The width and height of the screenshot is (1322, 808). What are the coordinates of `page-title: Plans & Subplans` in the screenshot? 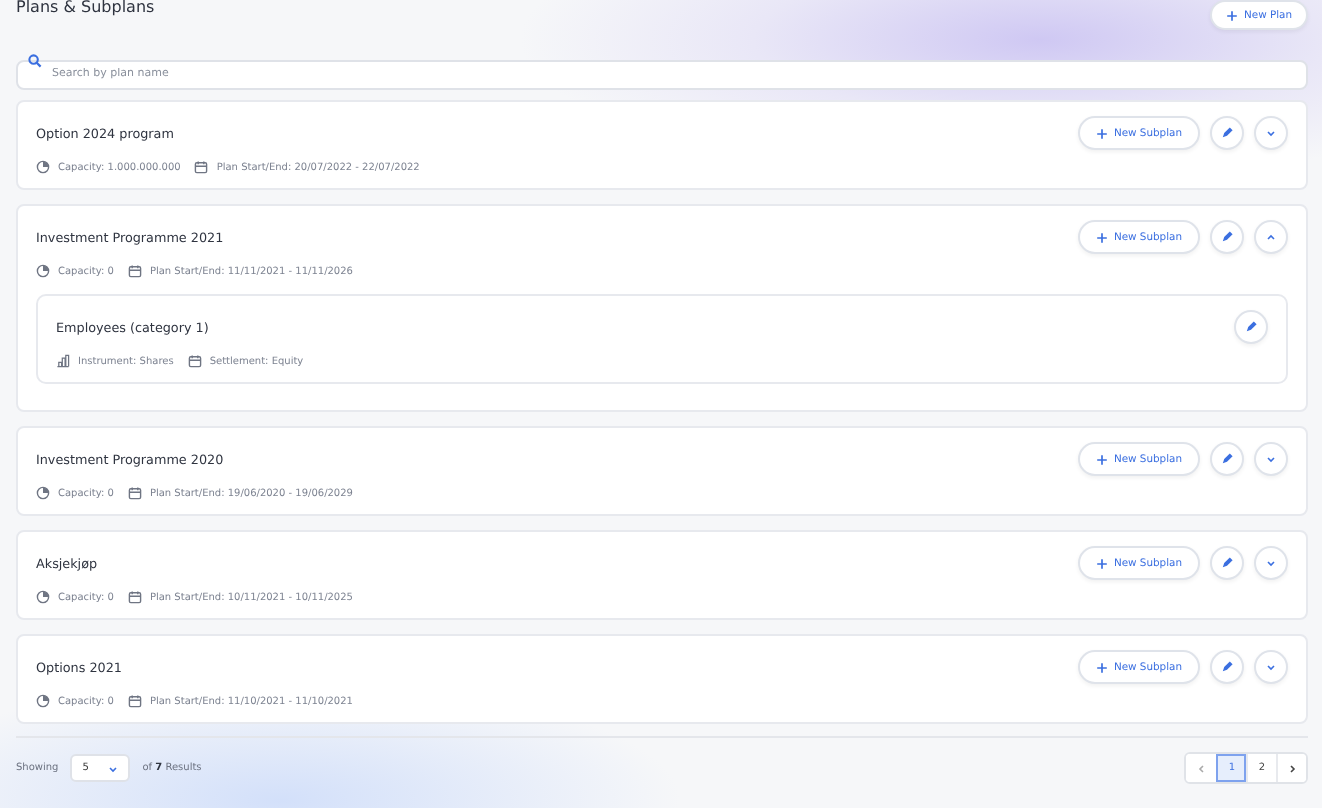 It's located at (85, 10).